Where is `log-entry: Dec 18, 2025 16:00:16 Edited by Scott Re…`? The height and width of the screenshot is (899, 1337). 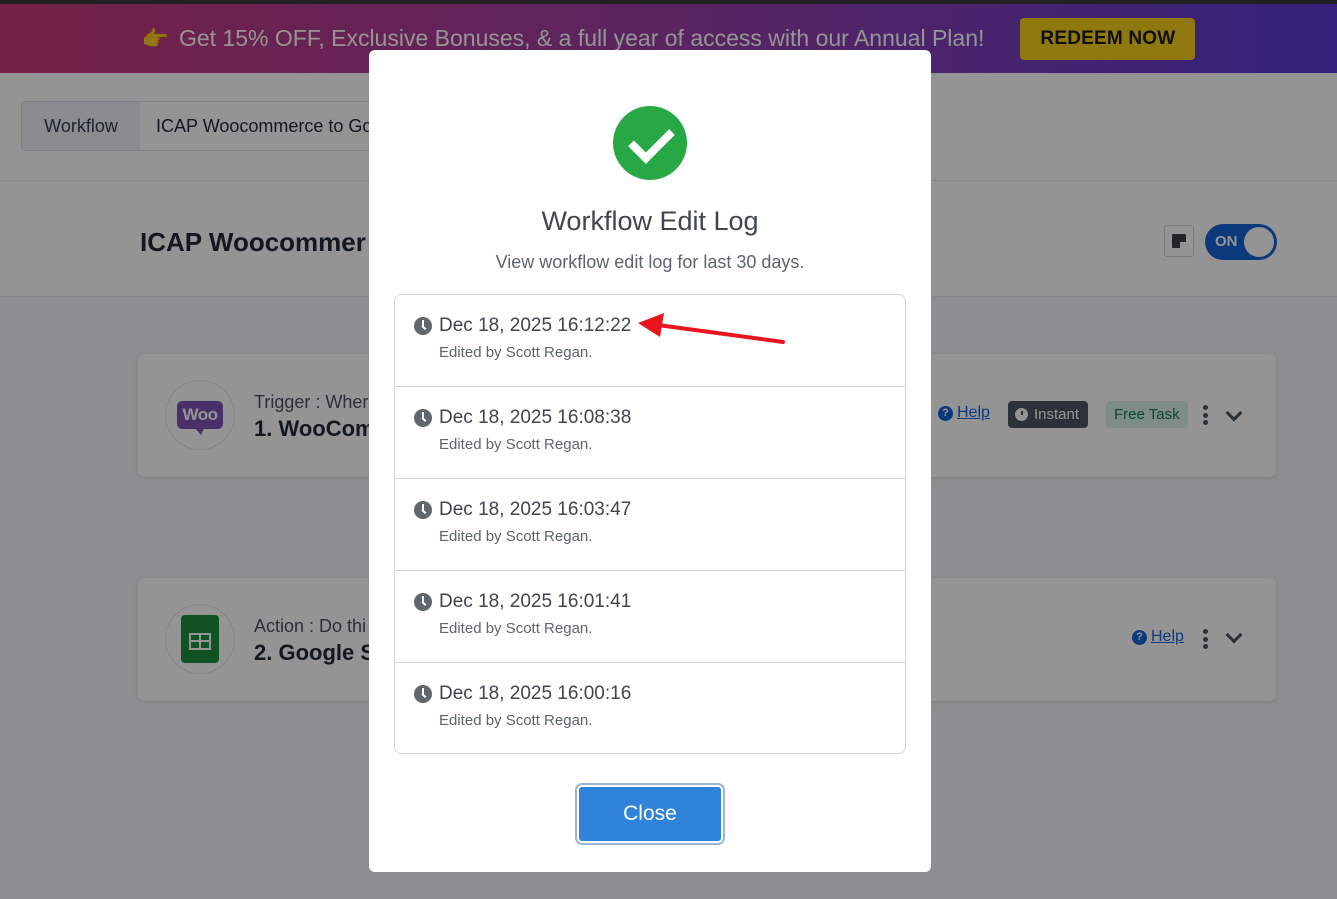 log-entry: Dec 18, 2025 16:00:16 Edited by Scott Re… is located at coordinates (650, 708).